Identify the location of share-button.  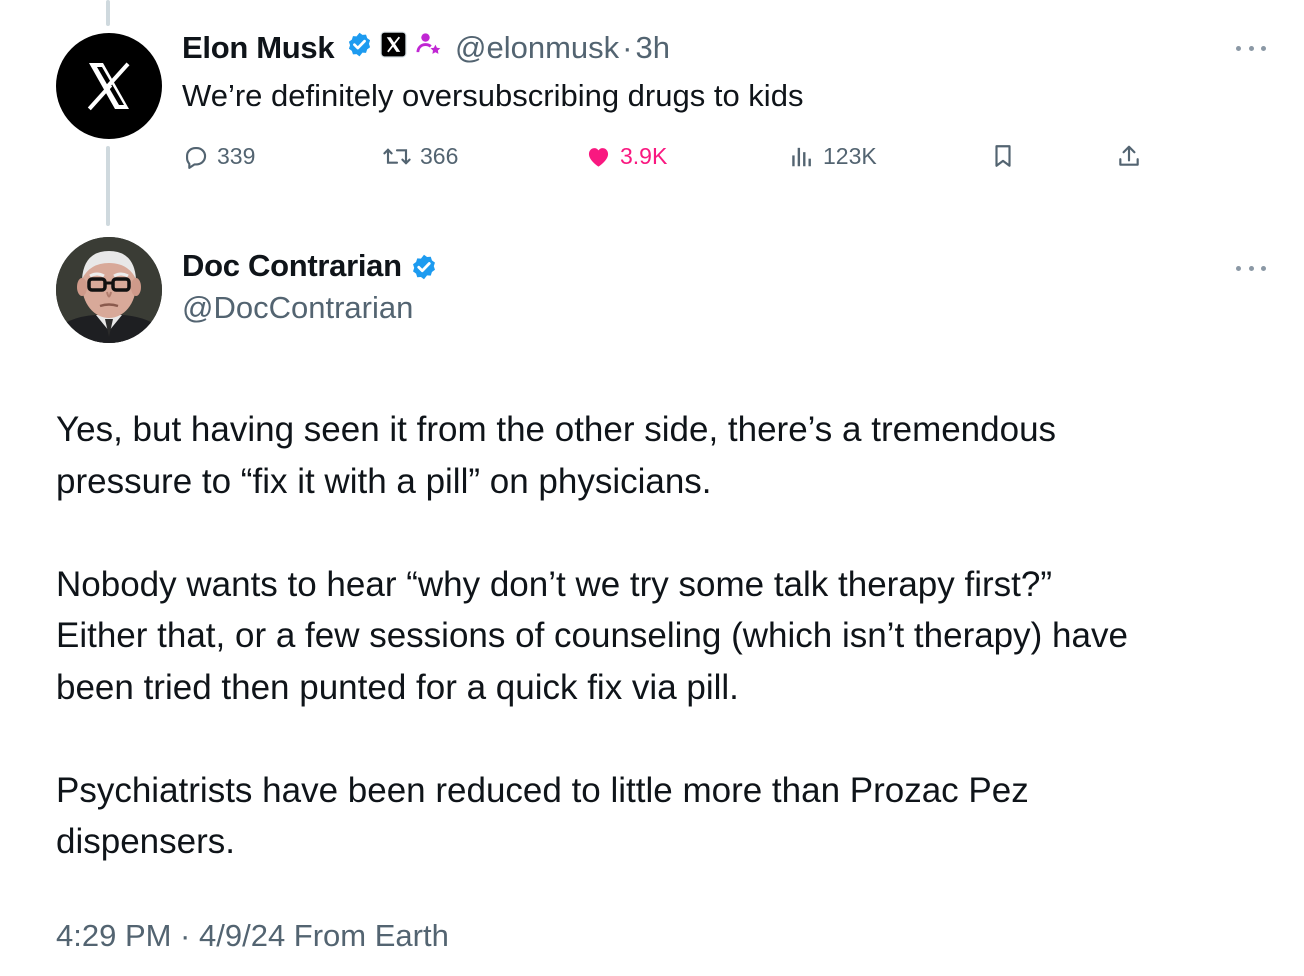
(1133, 156).